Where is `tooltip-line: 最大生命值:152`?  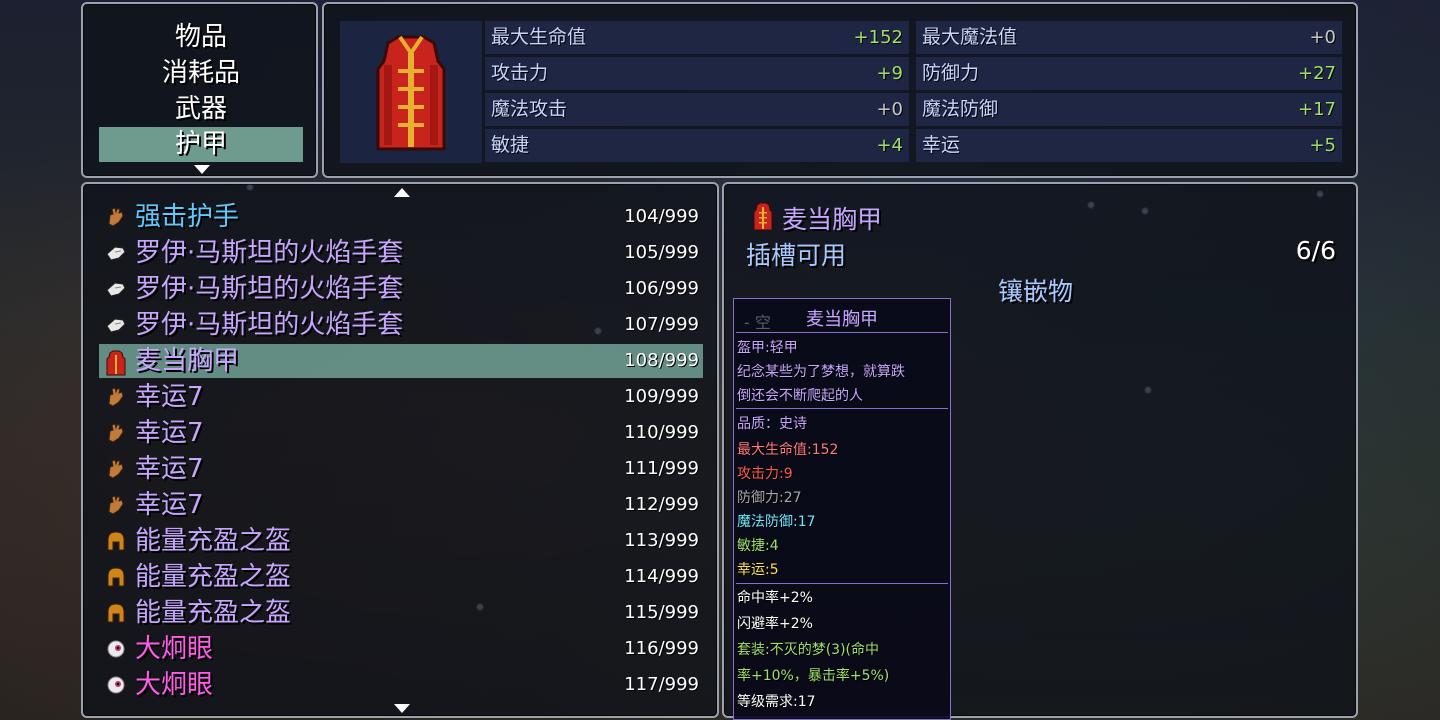 tooltip-line: 最大生命值:152 is located at coordinates (788, 450).